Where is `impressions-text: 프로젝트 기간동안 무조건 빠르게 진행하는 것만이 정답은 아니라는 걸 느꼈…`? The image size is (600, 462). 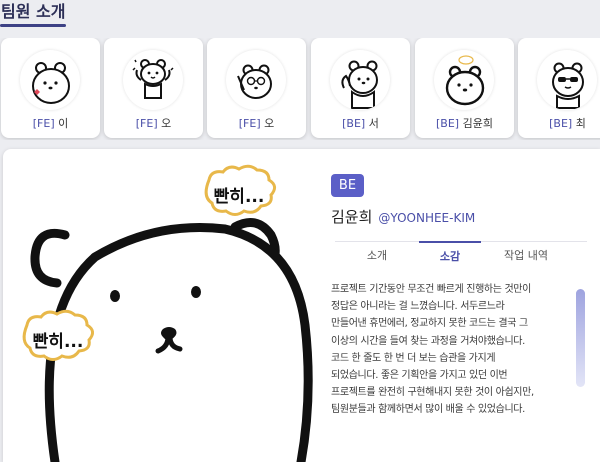
impressions-text: 프로젝트 기간동안 무조건 빠르게 진행하는 것만이 정답은 아니라는 걸 느꼈… is located at coordinates (450, 350).